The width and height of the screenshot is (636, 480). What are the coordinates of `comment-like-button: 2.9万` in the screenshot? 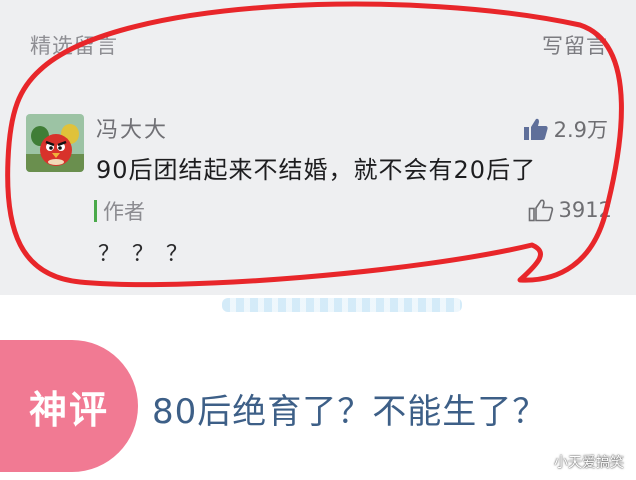 It's located at (565, 129).